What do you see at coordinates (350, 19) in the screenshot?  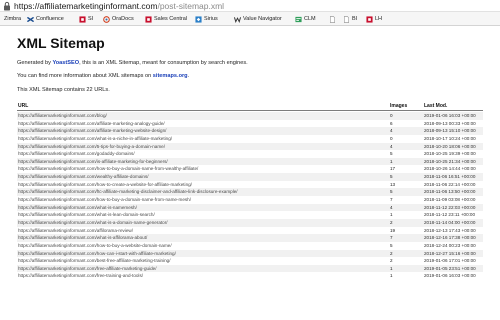 I see `bookmark-bi: BI` at bounding box center [350, 19].